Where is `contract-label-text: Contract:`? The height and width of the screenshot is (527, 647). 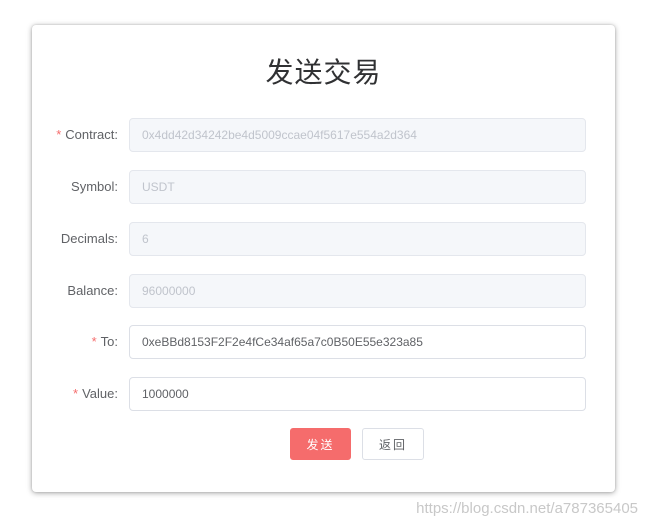
contract-label-text: Contract: is located at coordinates (91, 134).